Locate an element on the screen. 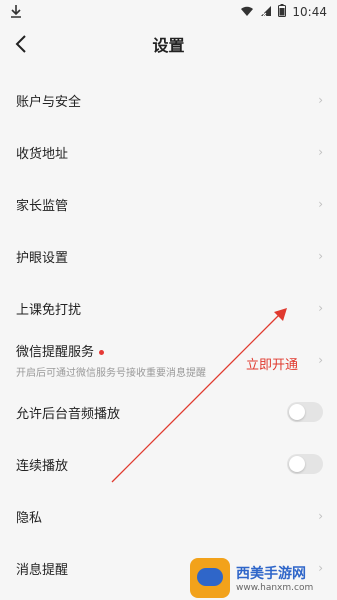  watermark-title: 西美手游网 is located at coordinates (271, 574).